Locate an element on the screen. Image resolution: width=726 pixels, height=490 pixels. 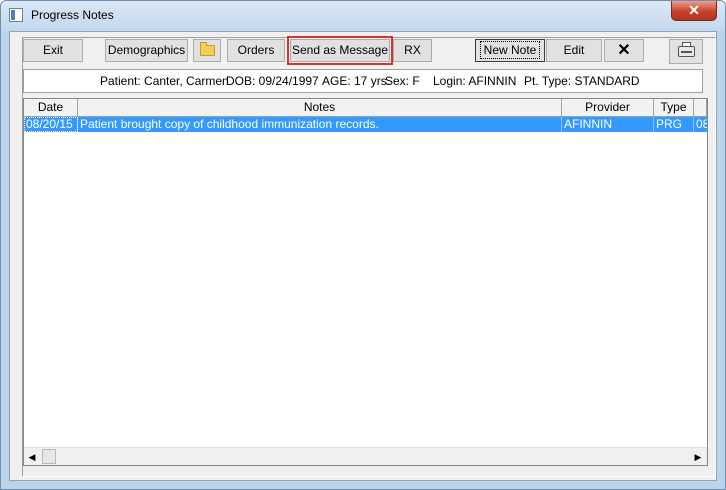
window-title: Progress Notes is located at coordinates (72, 15).